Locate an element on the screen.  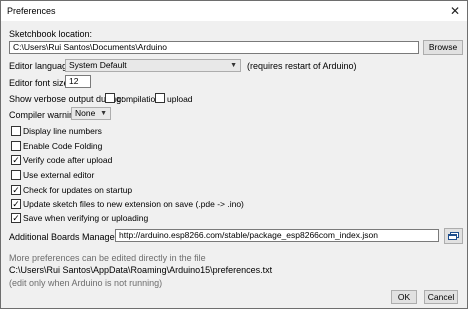
language-restart-note: (requires restart of Arduino) is located at coordinates (302, 66).